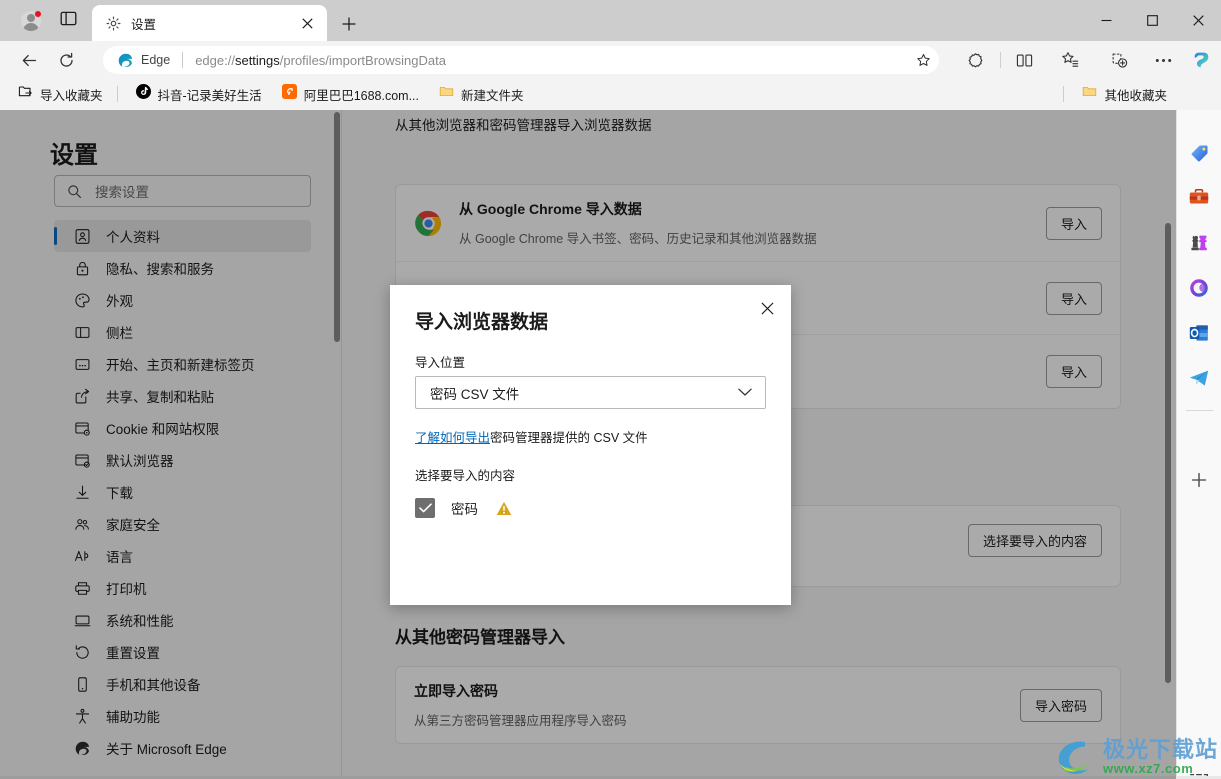 This screenshot has width=1221, height=779. Describe the element at coordinates (1199, 480) in the screenshot. I see `add-sidebar-app-button` at that location.